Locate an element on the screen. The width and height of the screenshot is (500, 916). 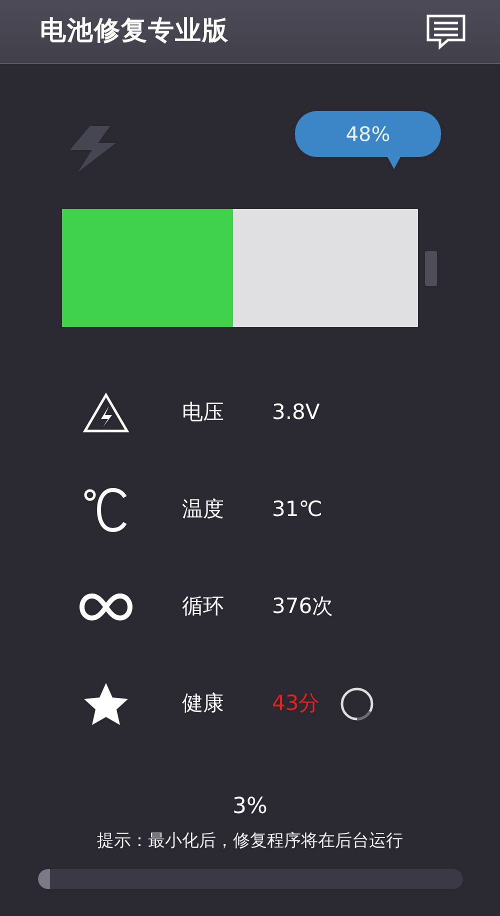
repair-percent: 3% is located at coordinates (250, 807).